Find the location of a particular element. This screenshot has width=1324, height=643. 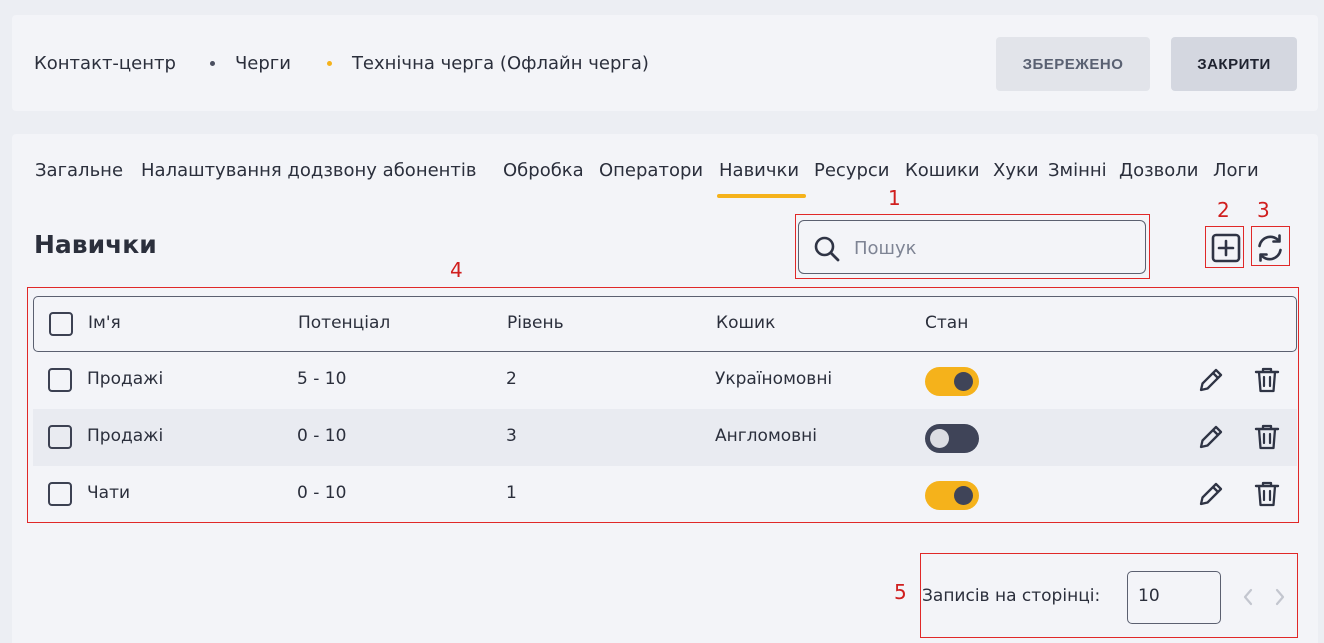

annotation-box-refresh is located at coordinates (1270, 246).